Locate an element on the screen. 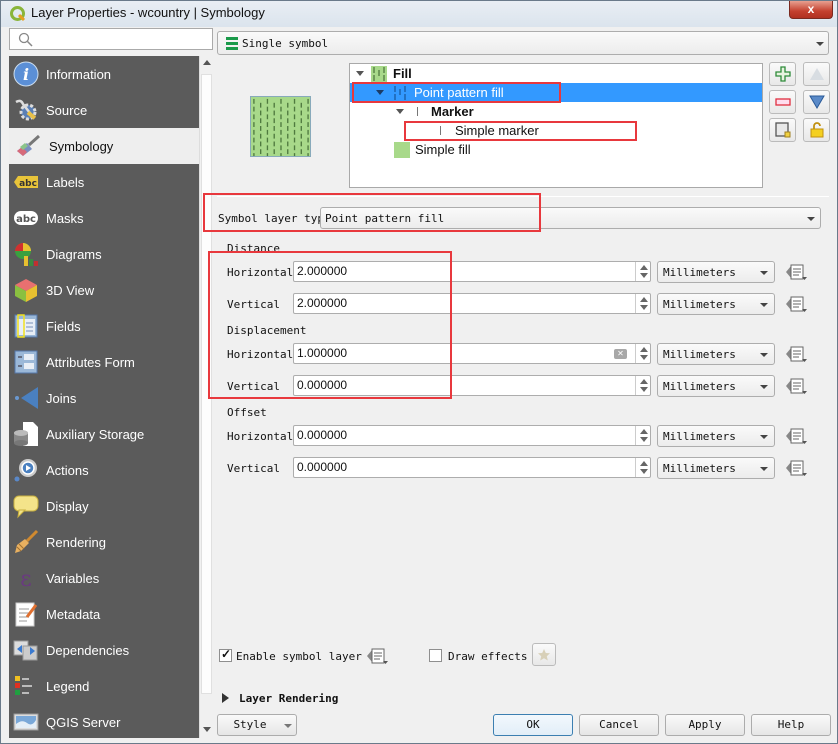  offset-horizontal-unit-combo: Millimeters is located at coordinates (716, 436).